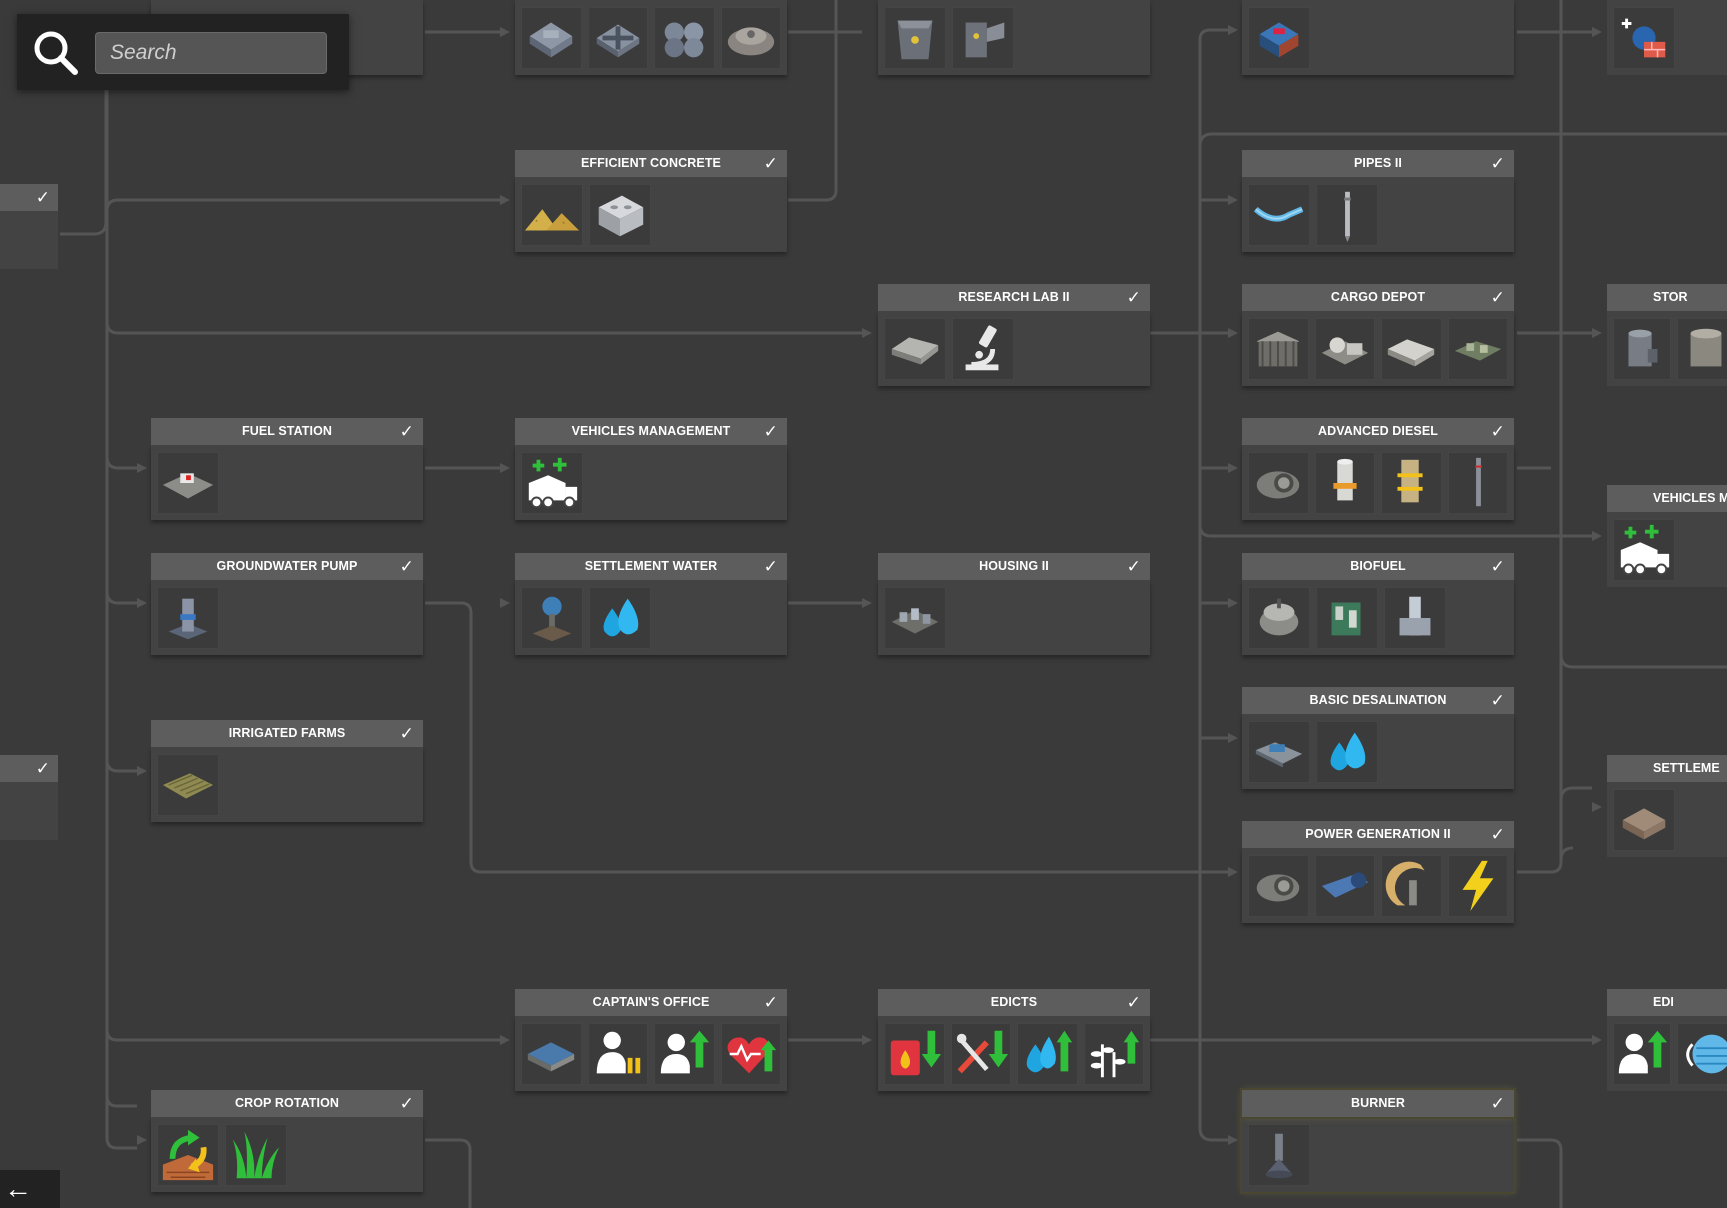 The height and width of the screenshot is (1208, 1727). What do you see at coordinates (651, 1040) in the screenshot?
I see `node-captains-office: CAPTAIN'S OFFICE ✓` at bounding box center [651, 1040].